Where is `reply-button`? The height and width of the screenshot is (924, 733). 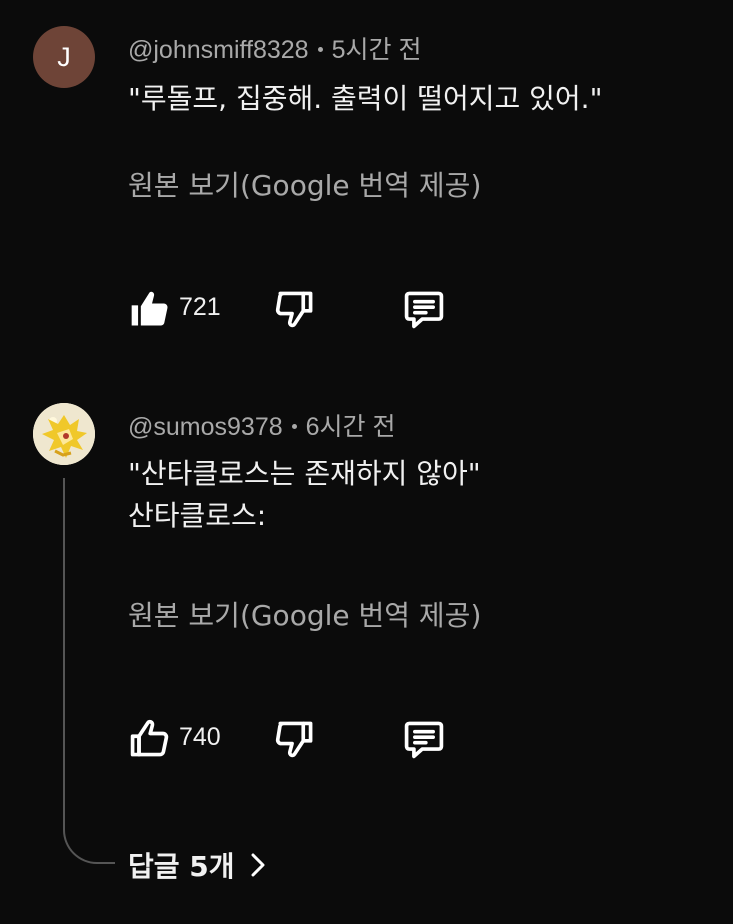 reply-button is located at coordinates (424, 739).